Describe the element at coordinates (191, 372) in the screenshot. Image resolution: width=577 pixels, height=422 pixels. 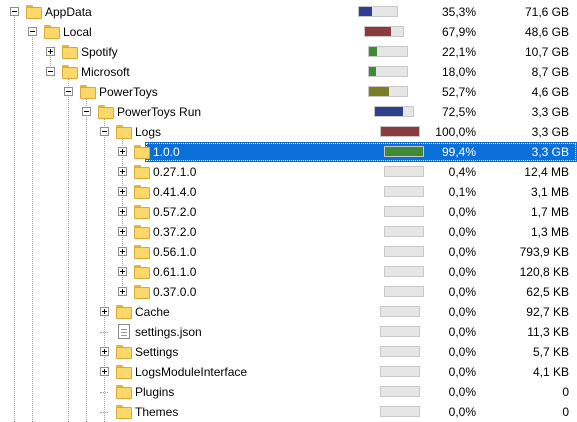
I see `item-name: LogsModuleInterface` at that location.